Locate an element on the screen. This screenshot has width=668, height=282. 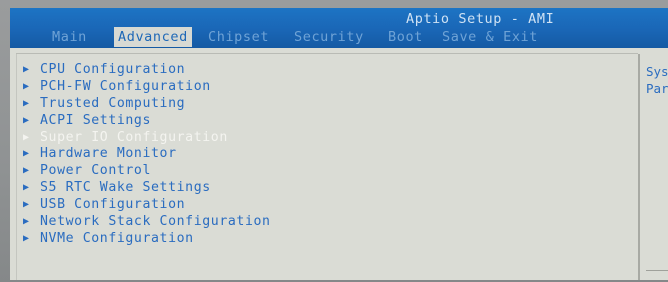
tab-chipset: Chipset is located at coordinates (238, 37).